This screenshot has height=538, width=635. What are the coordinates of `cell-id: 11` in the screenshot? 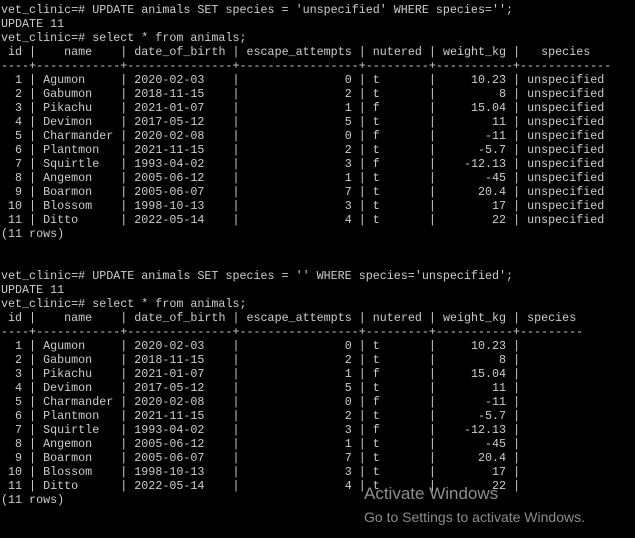 It's located at (15, 486).